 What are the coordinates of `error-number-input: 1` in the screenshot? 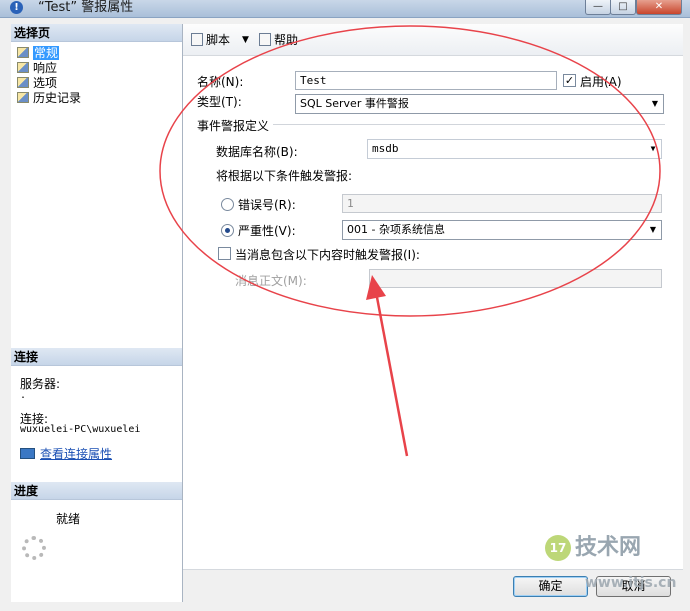 It's located at (502, 203).